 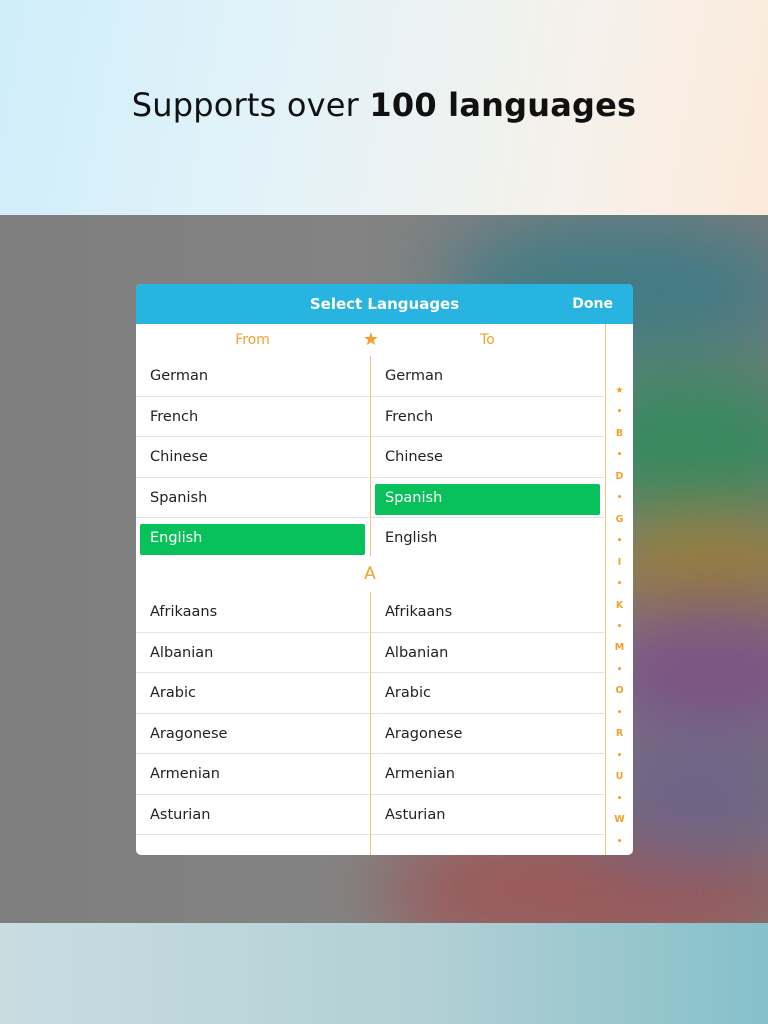 What do you see at coordinates (487, 774) in the screenshot?
I see `language-item-to: Armenian` at bounding box center [487, 774].